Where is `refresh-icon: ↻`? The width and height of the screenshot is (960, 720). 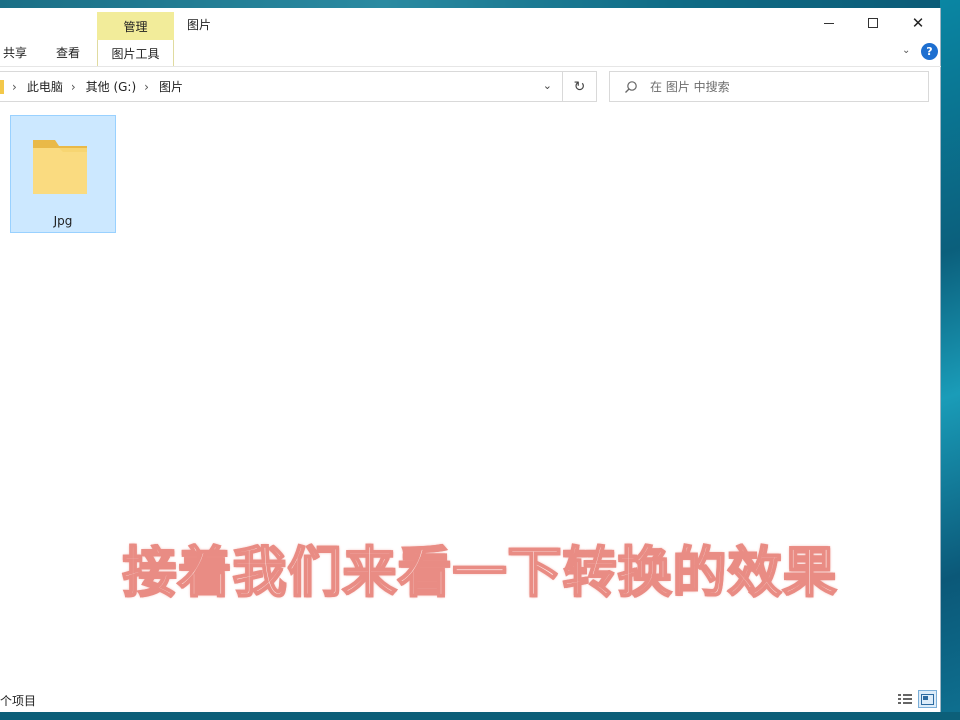 refresh-icon: ↻ is located at coordinates (579, 86).